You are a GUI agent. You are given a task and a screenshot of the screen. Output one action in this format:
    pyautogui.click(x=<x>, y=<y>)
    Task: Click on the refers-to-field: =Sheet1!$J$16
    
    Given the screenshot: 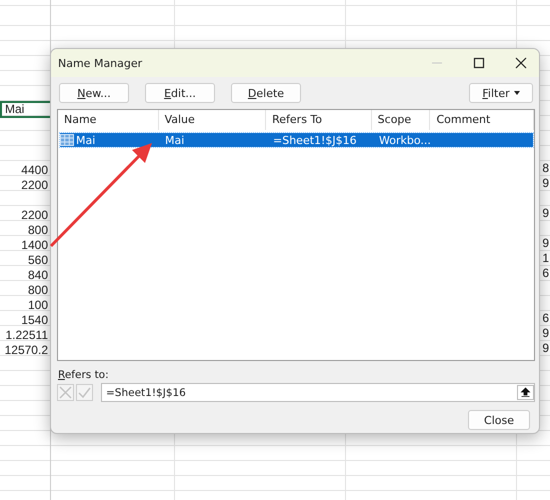 What is the action you would take?
    pyautogui.click(x=318, y=392)
    